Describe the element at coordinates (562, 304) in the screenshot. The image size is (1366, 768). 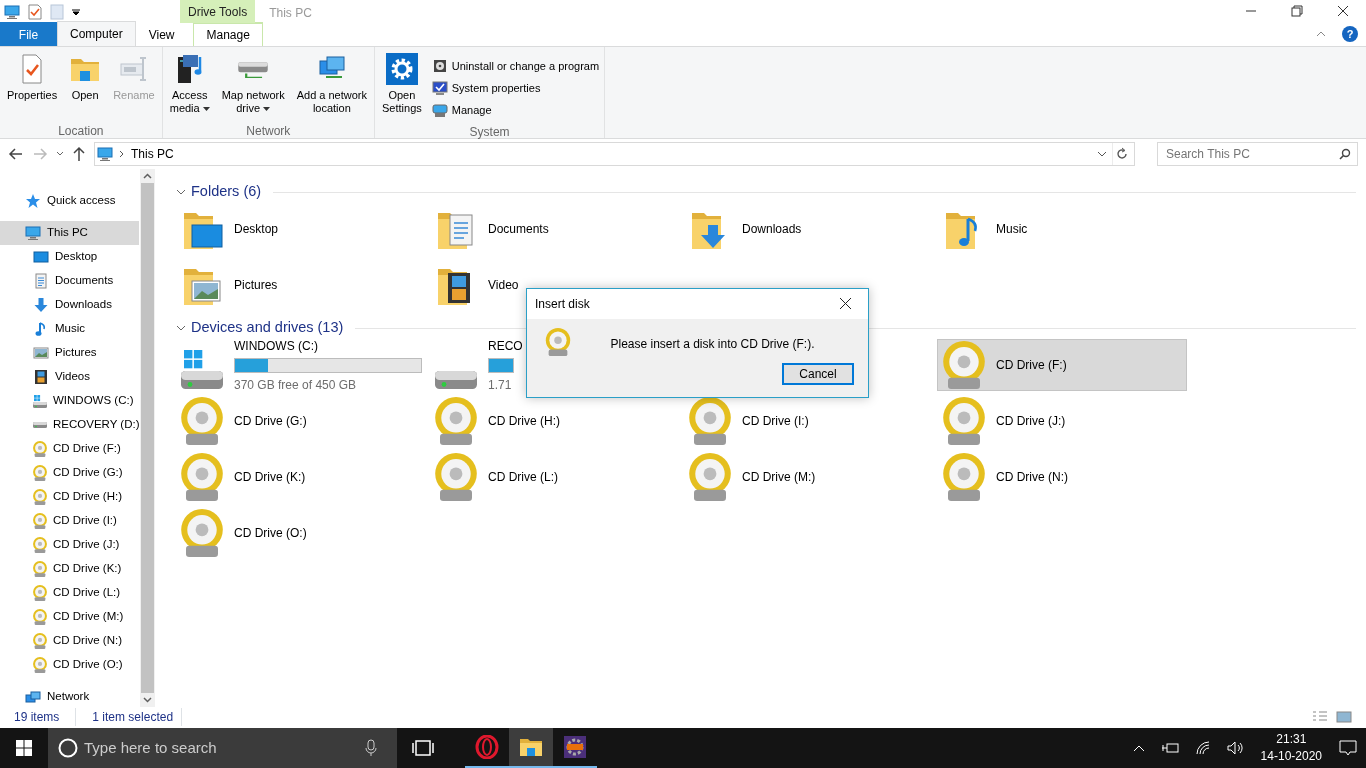
I see `dialog-title: Insert disk` at that location.